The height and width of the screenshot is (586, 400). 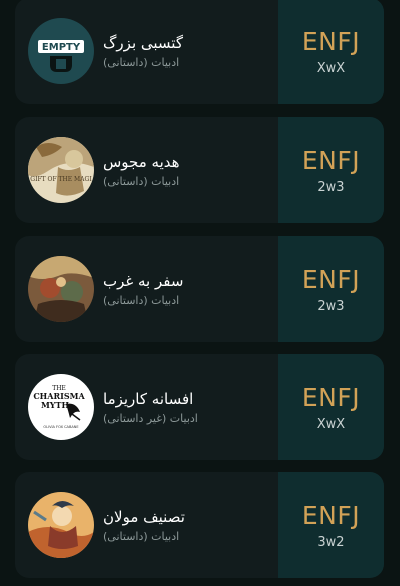 I want to click on item-text: سفر به غرب ادبیات (داستانی), so click(x=143, y=289).